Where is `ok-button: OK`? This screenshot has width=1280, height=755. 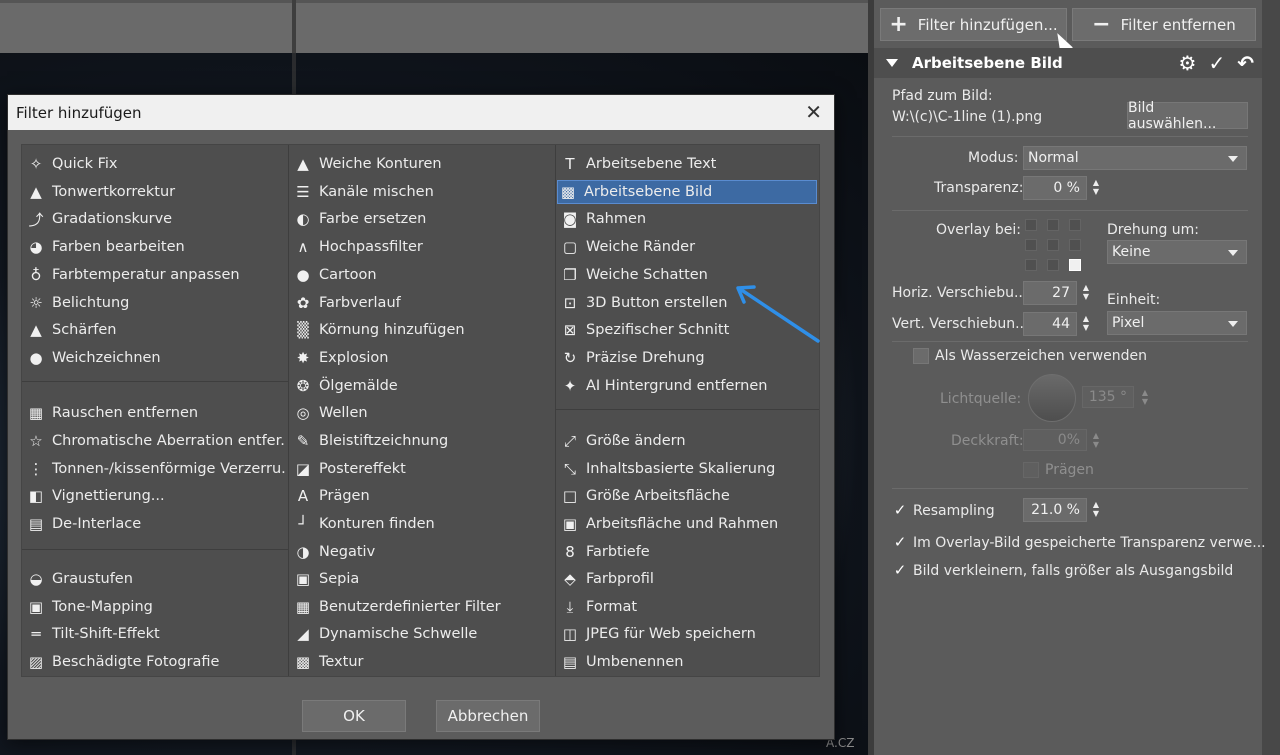 ok-button: OK is located at coordinates (354, 716).